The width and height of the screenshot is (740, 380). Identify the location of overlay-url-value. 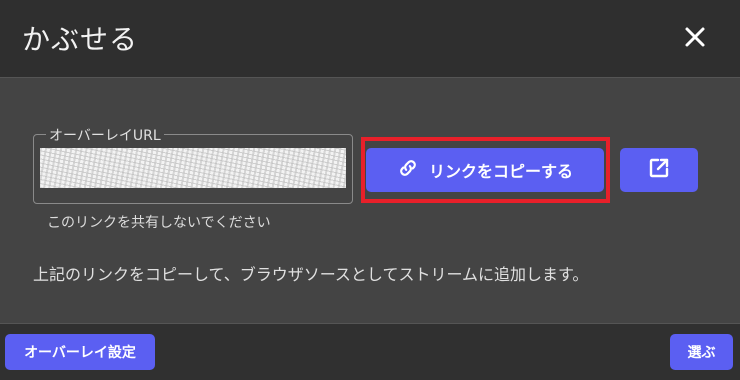
(193, 168).